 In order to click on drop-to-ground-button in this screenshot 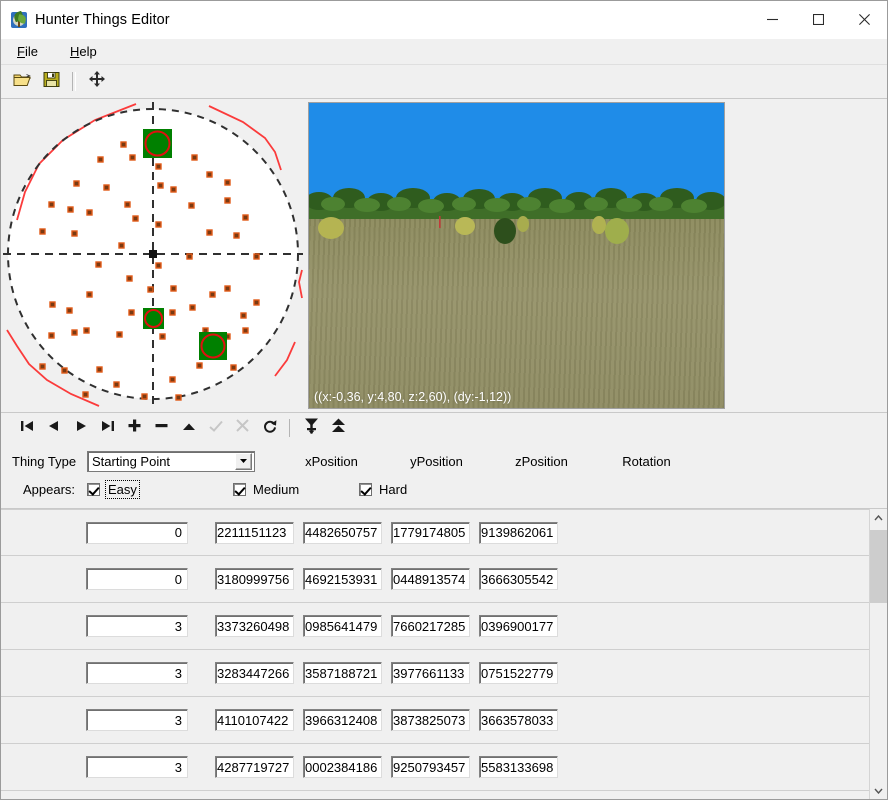, I will do `click(311, 428)`.